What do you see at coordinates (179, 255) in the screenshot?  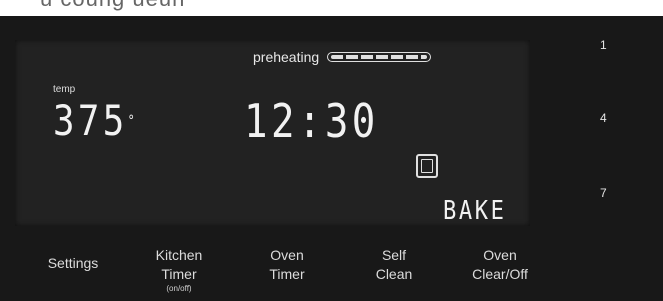 I see `kitchen-timer-label-line1: Kitchen` at bounding box center [179, 255].